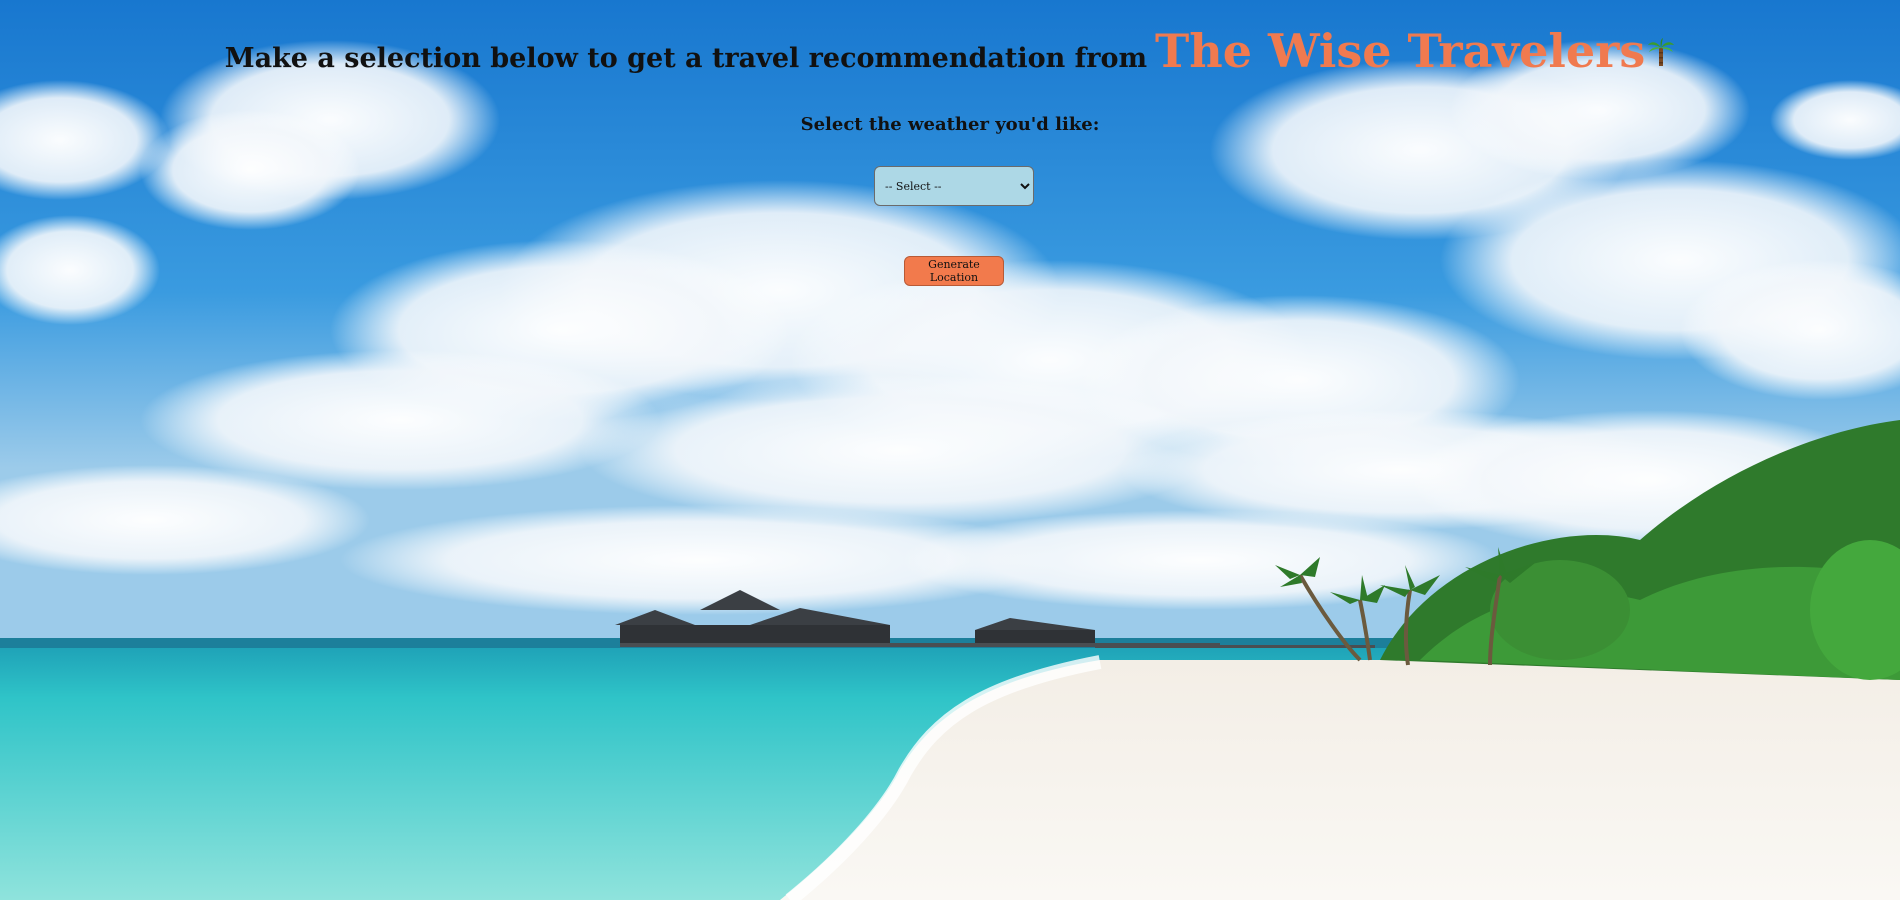 This screenshot has height=900, width=1900. Describe the element at coordinates (954, 271) in the screenshot. I see `generate-location-button: Generate Location` at that location.